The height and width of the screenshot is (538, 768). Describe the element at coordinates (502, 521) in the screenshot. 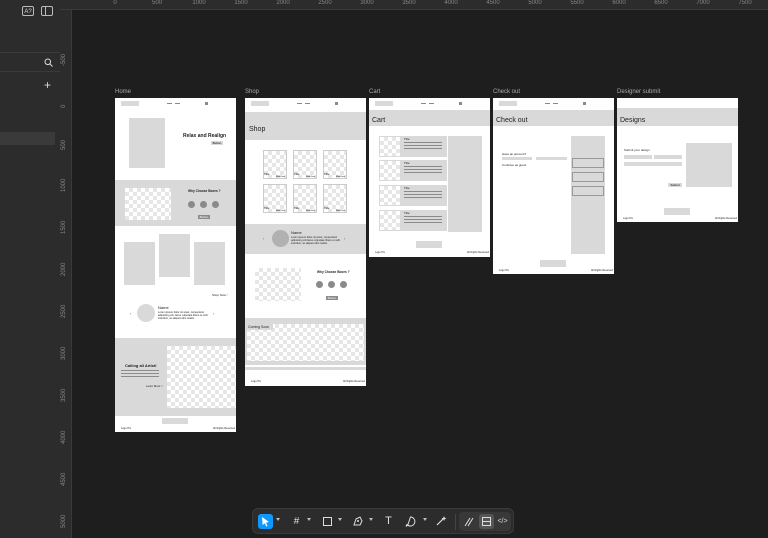

I see `dev-mode-icon: </>` at that location.